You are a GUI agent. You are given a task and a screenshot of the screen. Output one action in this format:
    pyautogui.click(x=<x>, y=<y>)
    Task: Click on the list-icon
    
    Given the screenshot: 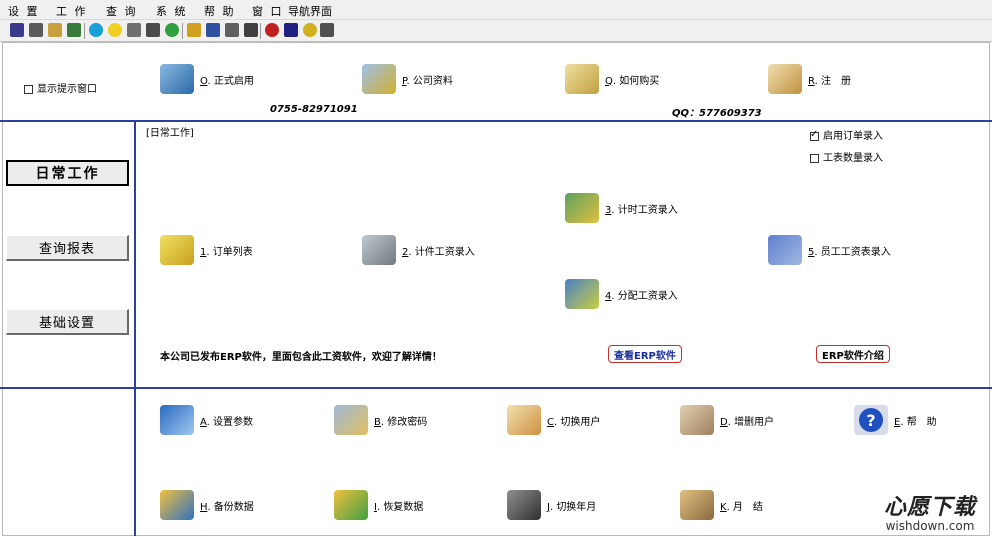 What is the action you would take?
    pyautogui.click(x=36, y=30)
    